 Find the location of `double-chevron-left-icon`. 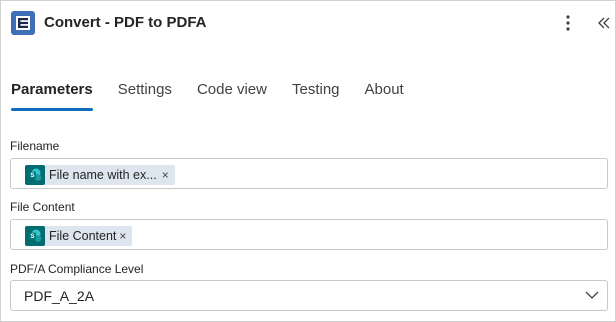

double-chevron-left-icon is located at coordinates (604, 23).